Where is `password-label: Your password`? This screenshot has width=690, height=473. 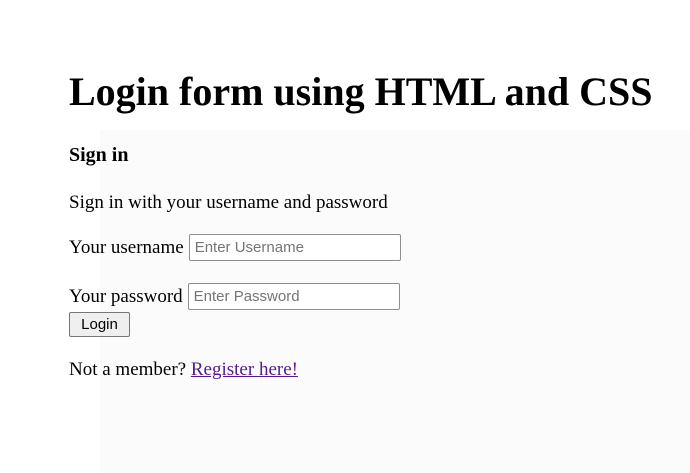
password-label: Your password is located at coordinates (126, 296).